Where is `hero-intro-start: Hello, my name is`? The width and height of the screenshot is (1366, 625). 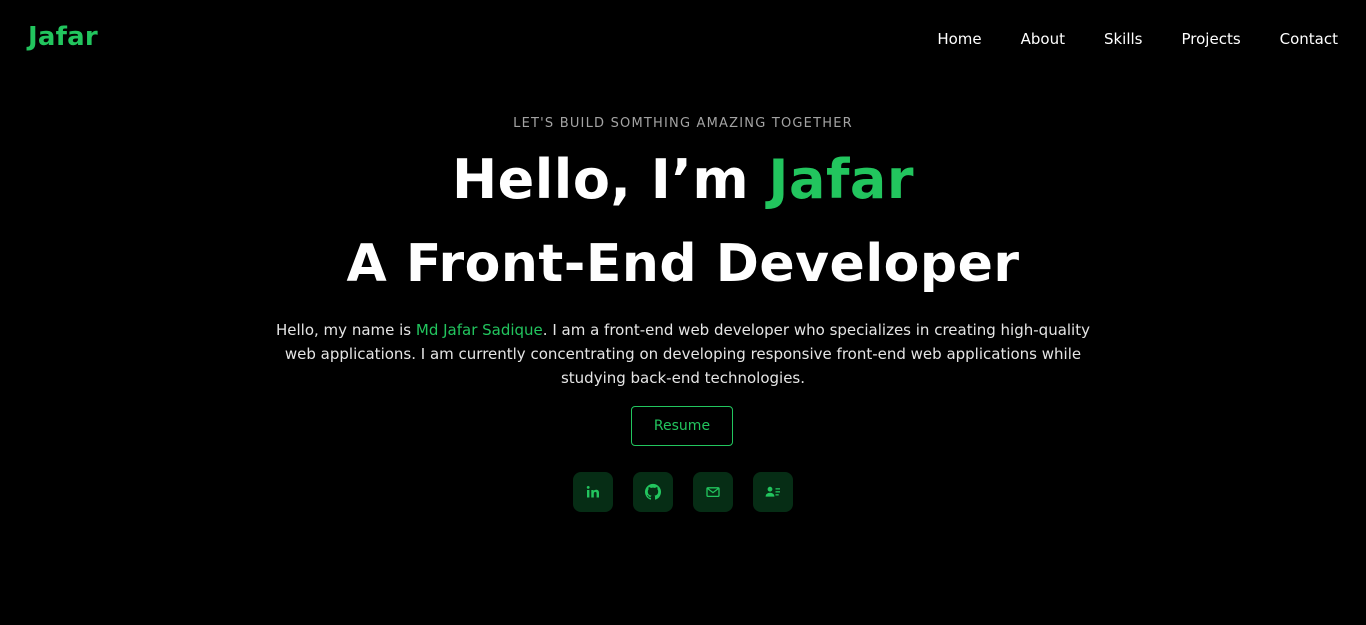 hero-intro-start: Hello, my name is is located at coordinates (346, 330).